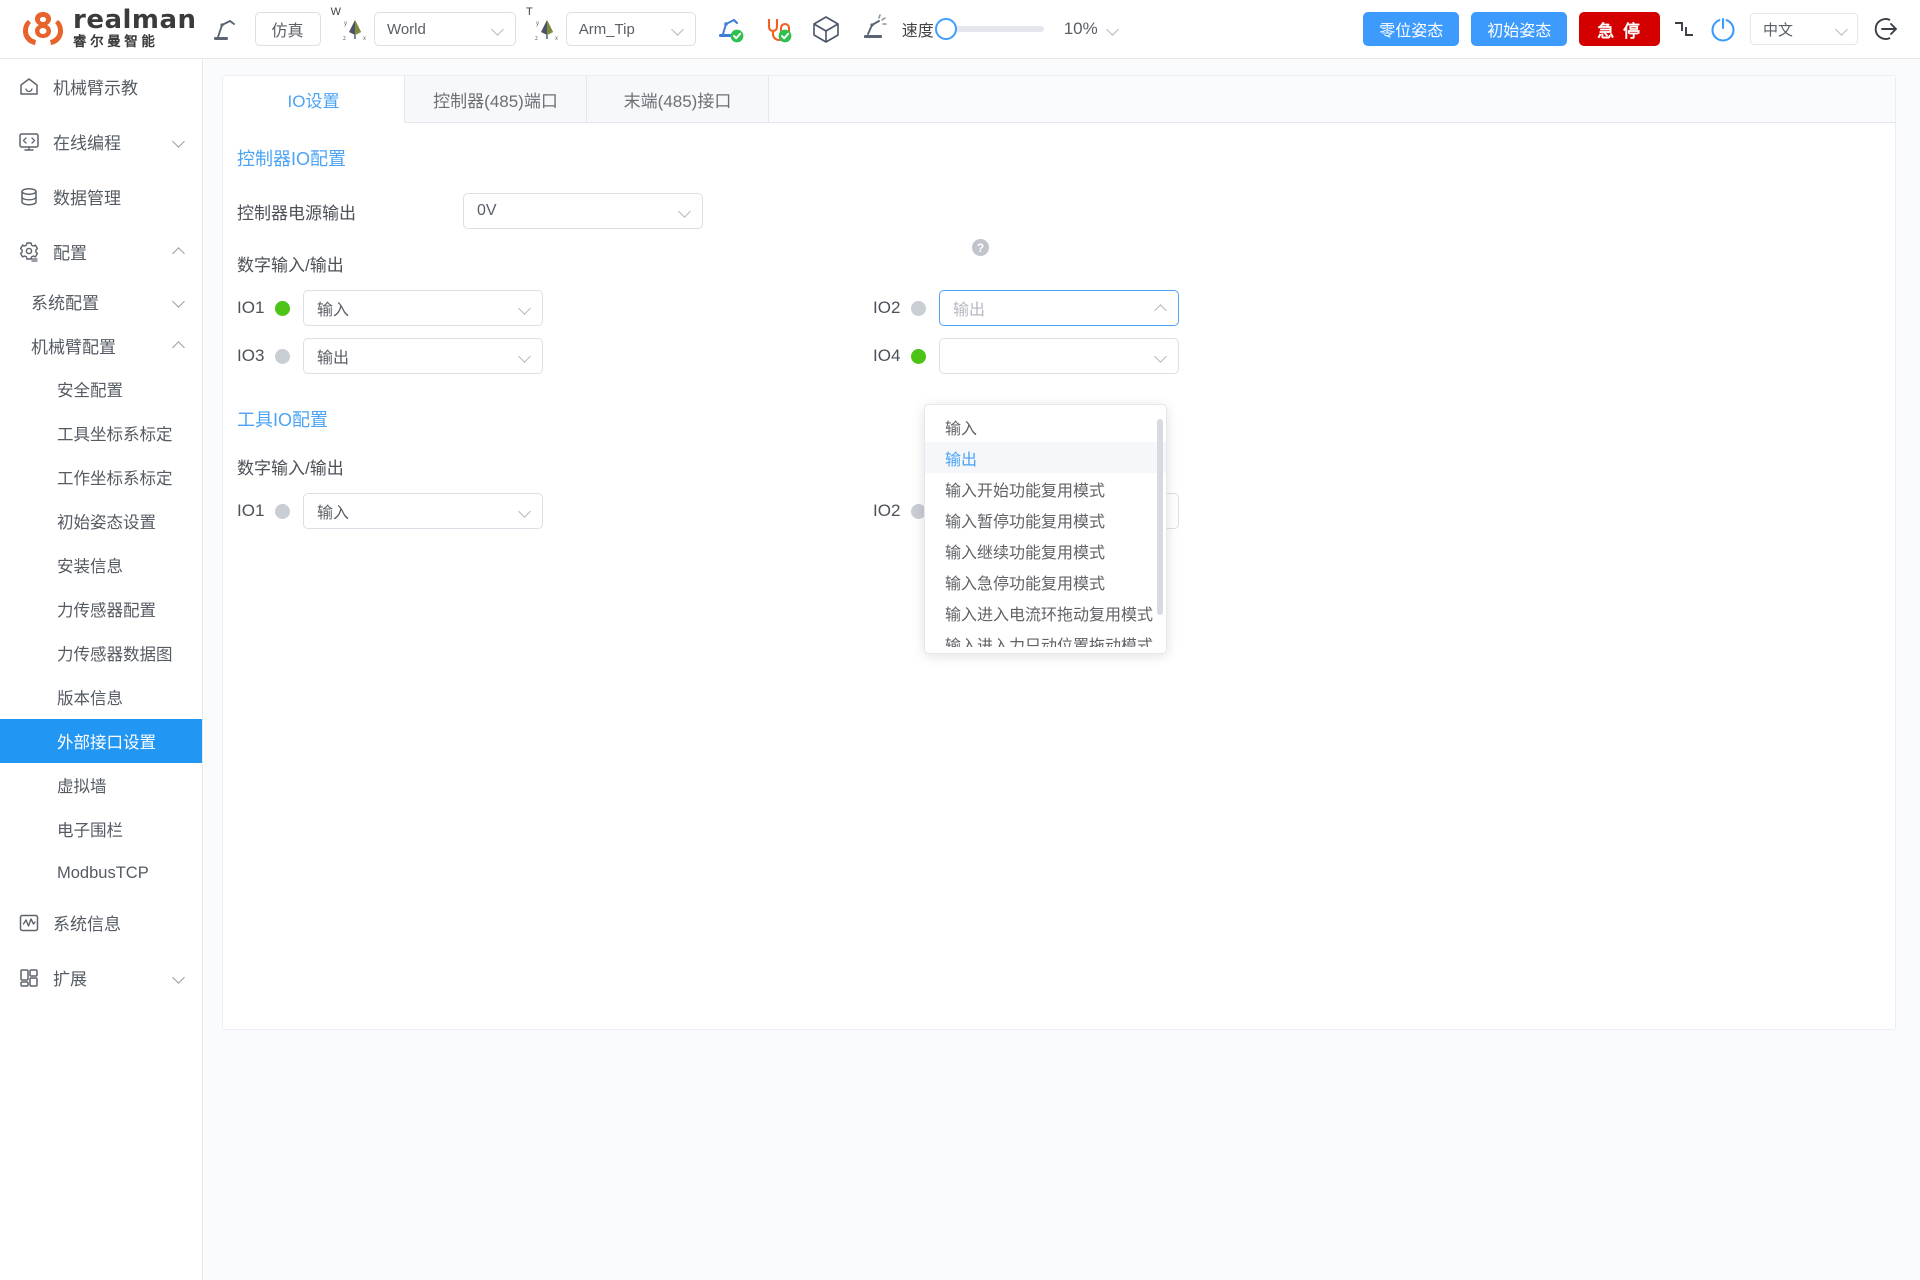 This screenshot has width=1920, height=1280. What do you see at coordinates (73, 347) in the screenshot?
I see `sidebar-item-label: 机械臂配置` at bounding box center [73, 347].